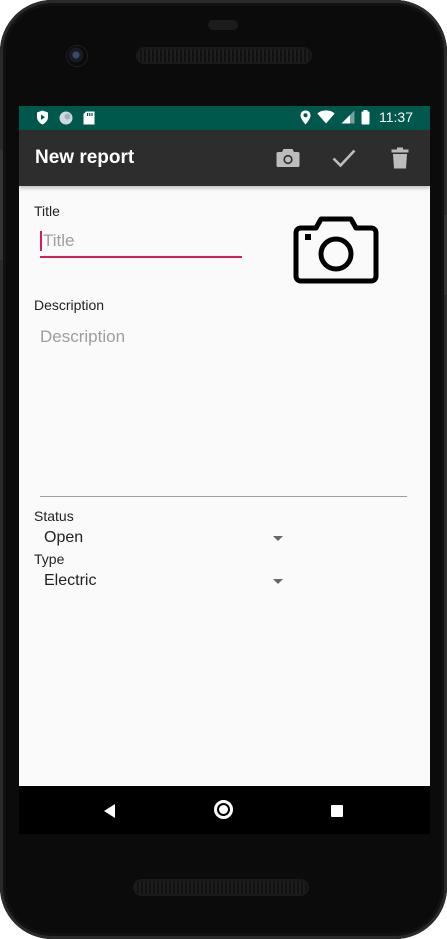 This screenshot has width=447, height=939. I want to click on page-title: New report, so click(85, 157).